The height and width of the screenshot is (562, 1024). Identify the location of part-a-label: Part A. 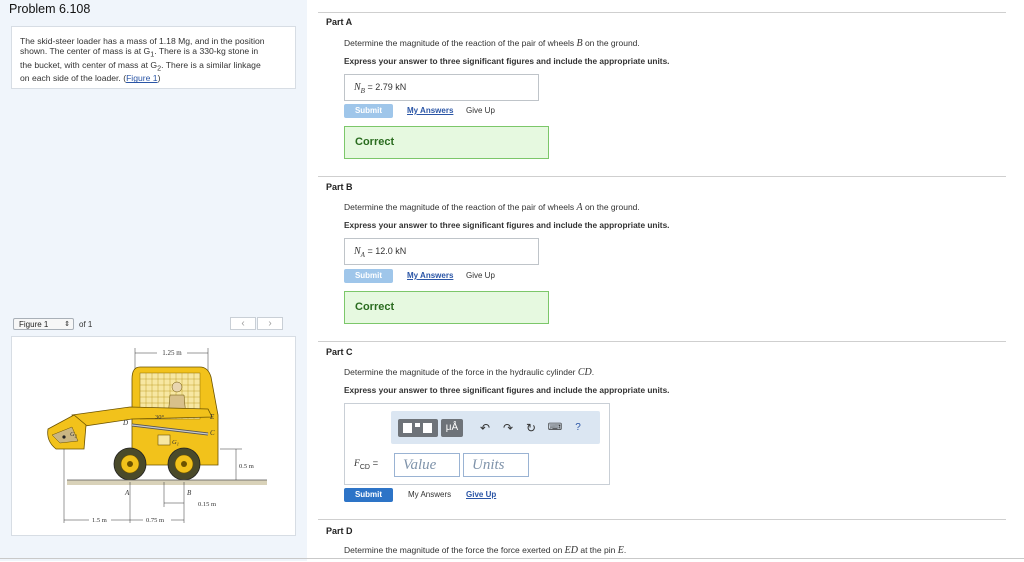
(339, 22).